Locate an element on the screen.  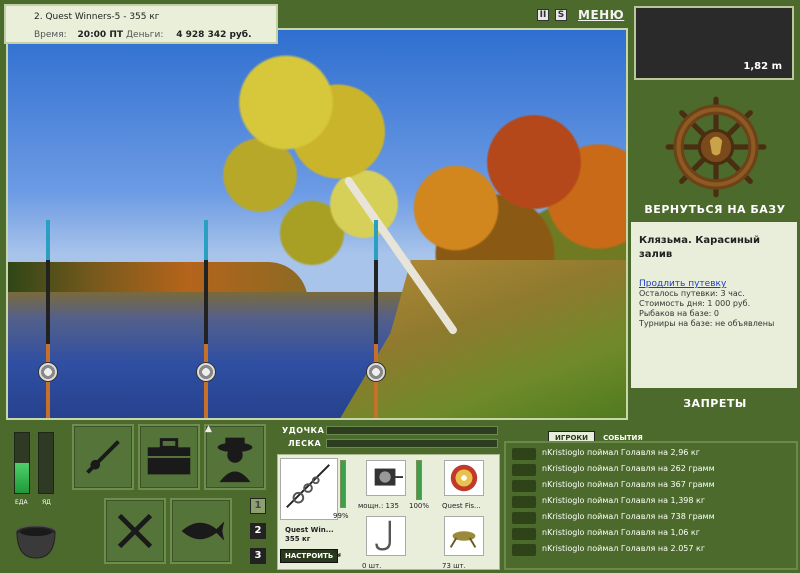
bans-button: ЗАПРЕТЫ is located at coordinates (715, 403).